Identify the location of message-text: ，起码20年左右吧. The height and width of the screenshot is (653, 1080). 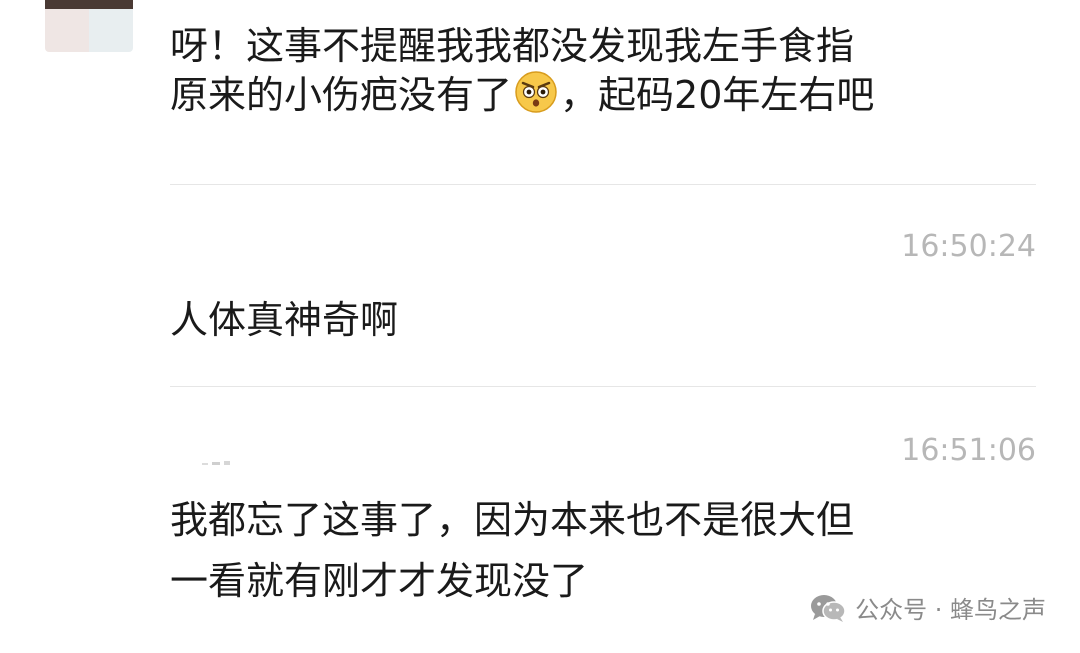
(717, 95).